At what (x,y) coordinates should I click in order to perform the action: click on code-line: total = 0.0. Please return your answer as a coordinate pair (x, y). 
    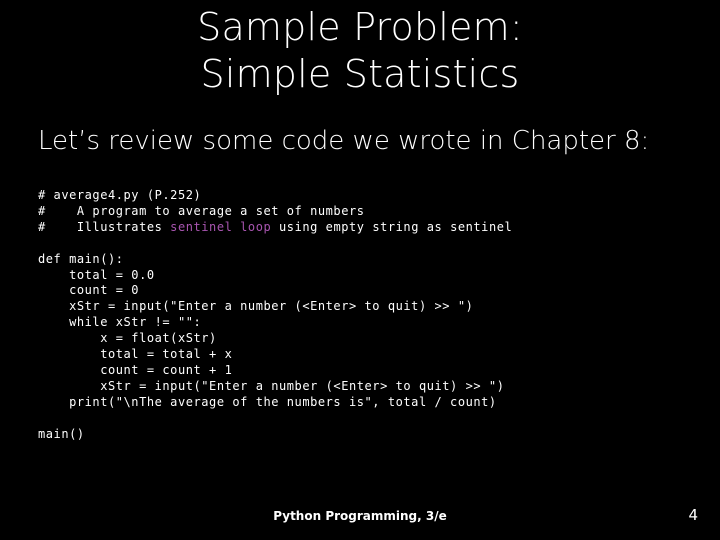
    Looking at the image, I should click on (96, 274).